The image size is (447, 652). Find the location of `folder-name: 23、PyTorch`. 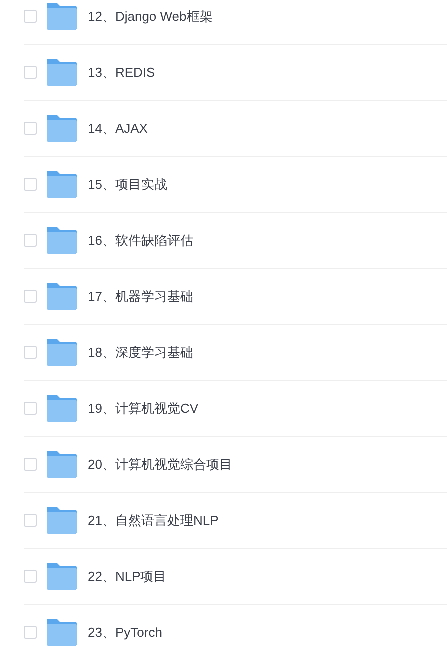

folder-name: 23、PyTorch is located at coordinates (125, 632).